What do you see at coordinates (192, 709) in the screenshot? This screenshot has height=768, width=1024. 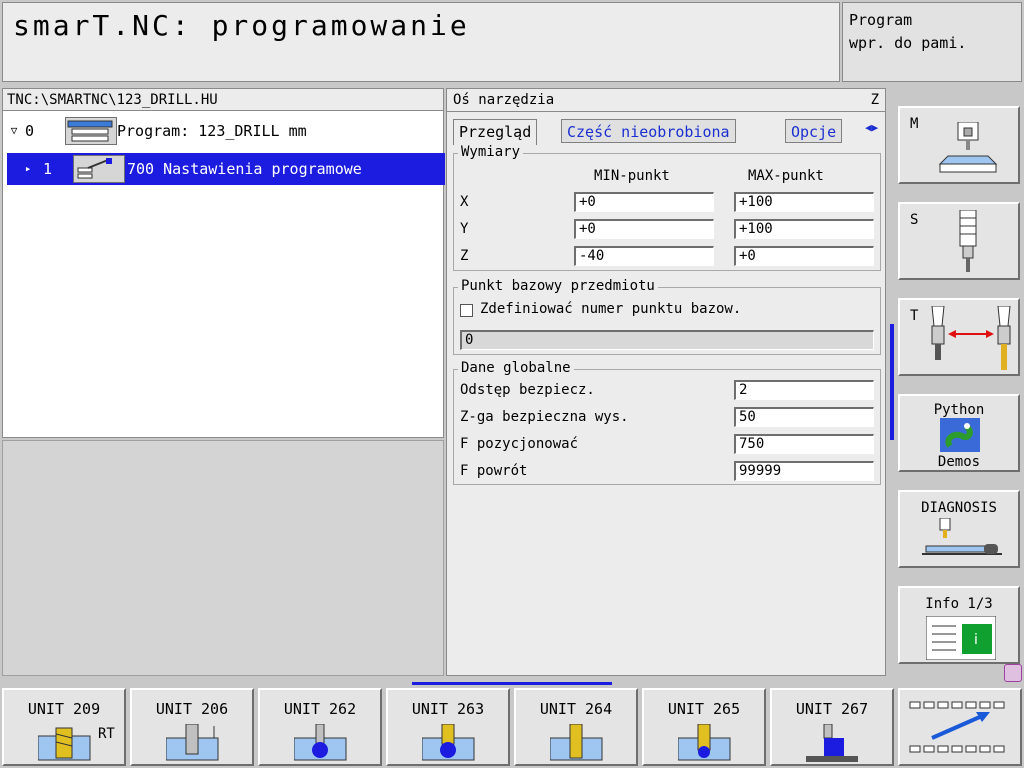 I see `softkey-label: UNIT 206` at bounding box center [192, 709].